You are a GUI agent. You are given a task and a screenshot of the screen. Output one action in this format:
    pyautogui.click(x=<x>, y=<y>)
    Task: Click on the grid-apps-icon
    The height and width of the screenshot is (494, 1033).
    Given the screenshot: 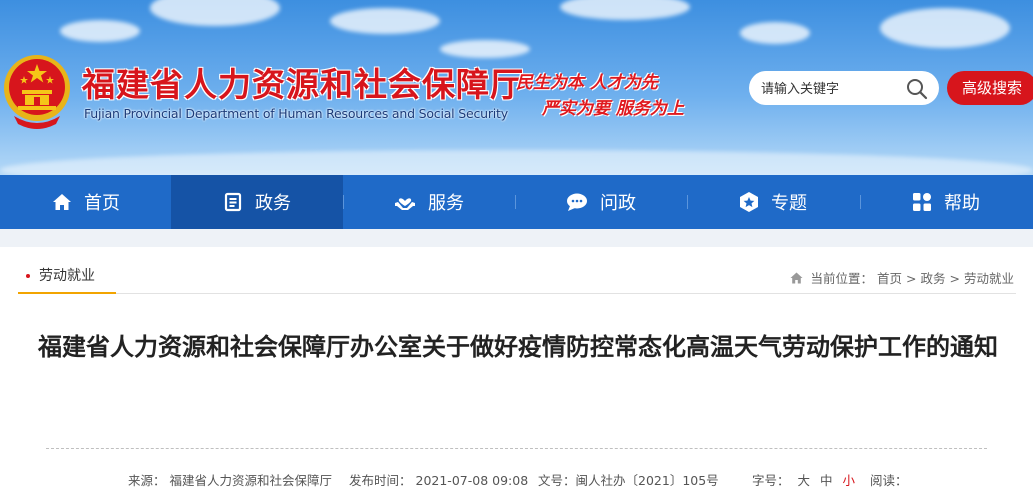 What is the action you would take?
    pyautogui.click(x=922, y=202)
    